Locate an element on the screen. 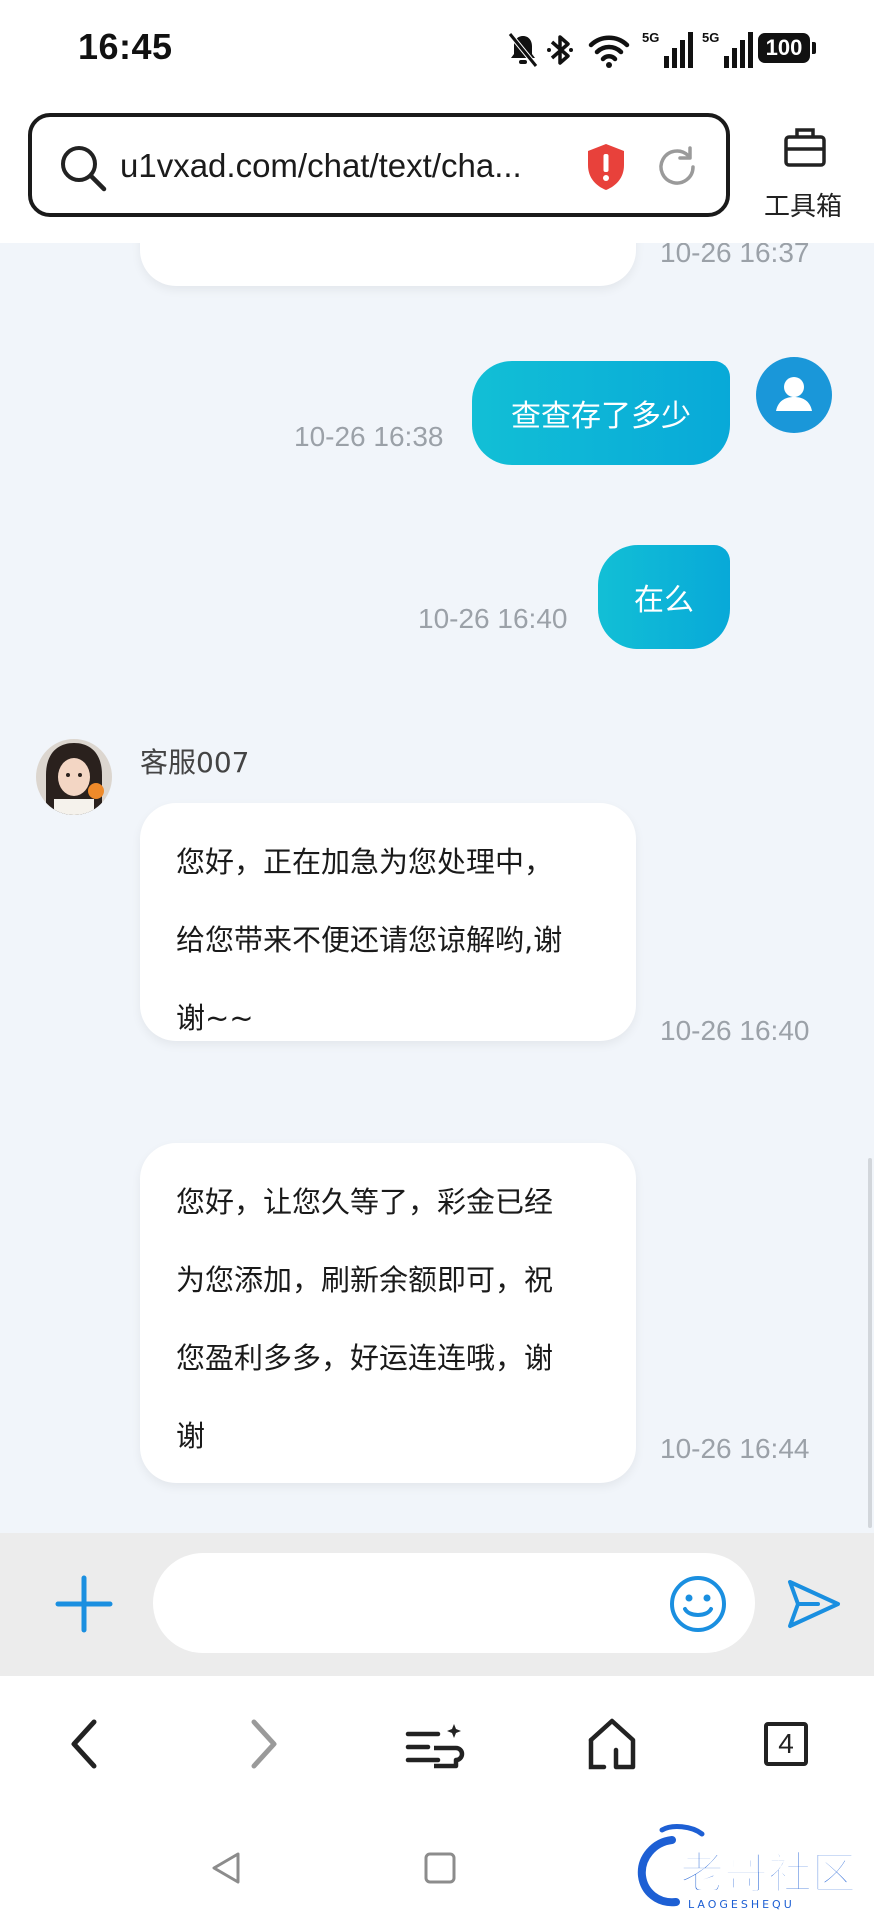  system-home-icon is located at coordinates (440, 1868).